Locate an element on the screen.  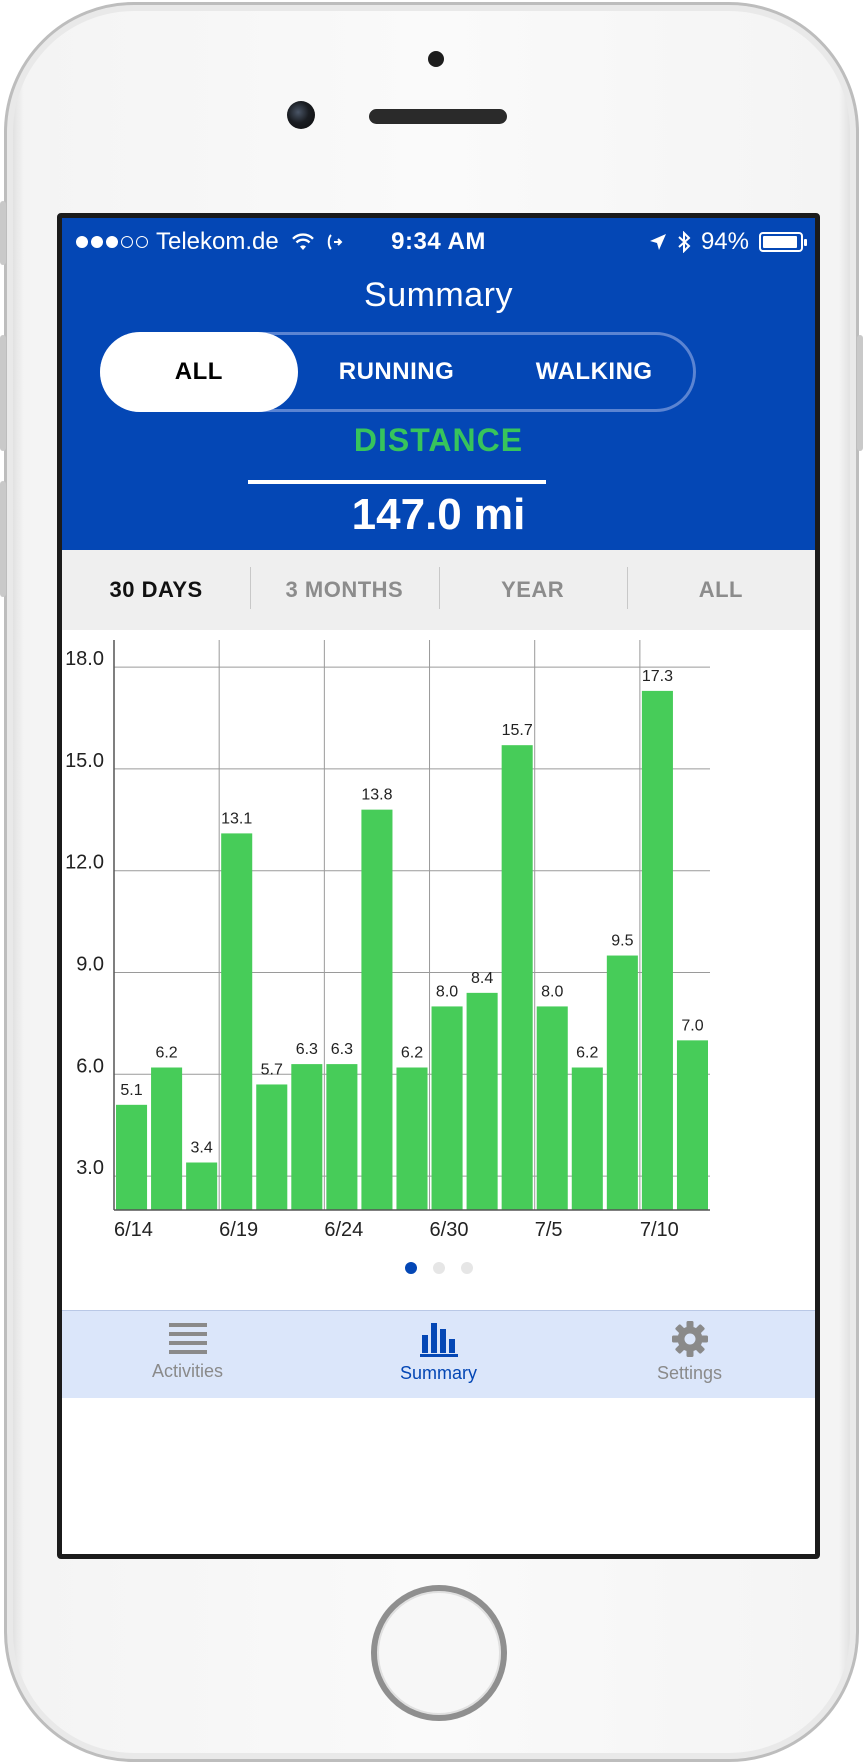
filter-walking: WALKING is located at coordinates (594, 372).